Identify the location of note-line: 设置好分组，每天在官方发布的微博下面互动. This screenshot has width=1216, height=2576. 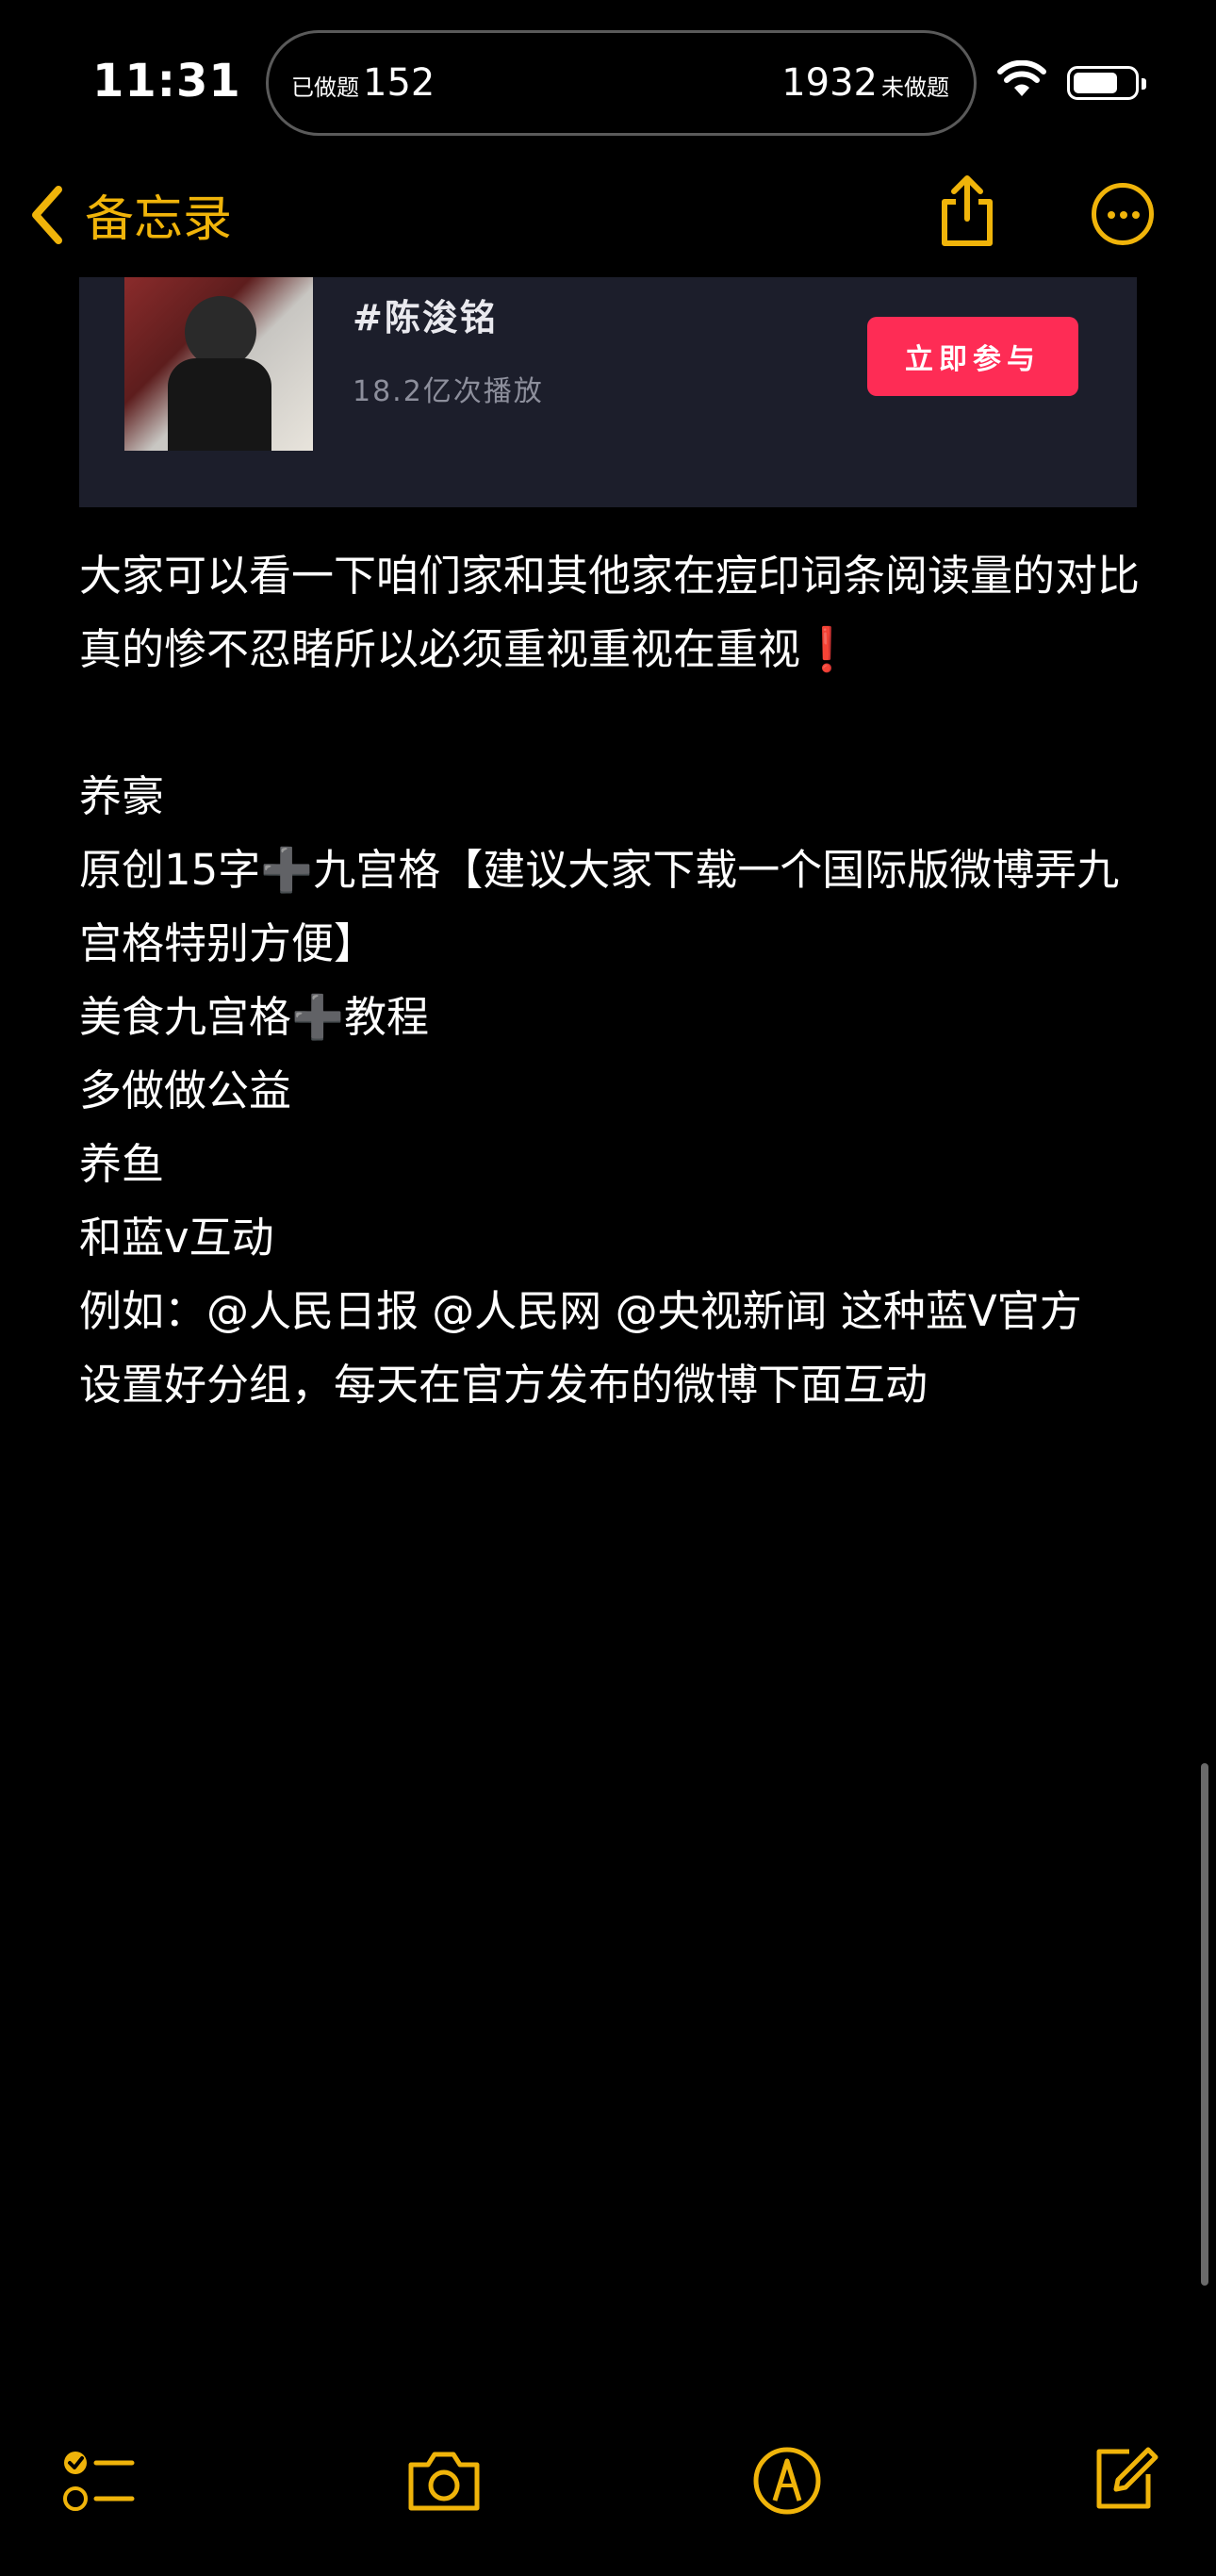
(503, 1385).